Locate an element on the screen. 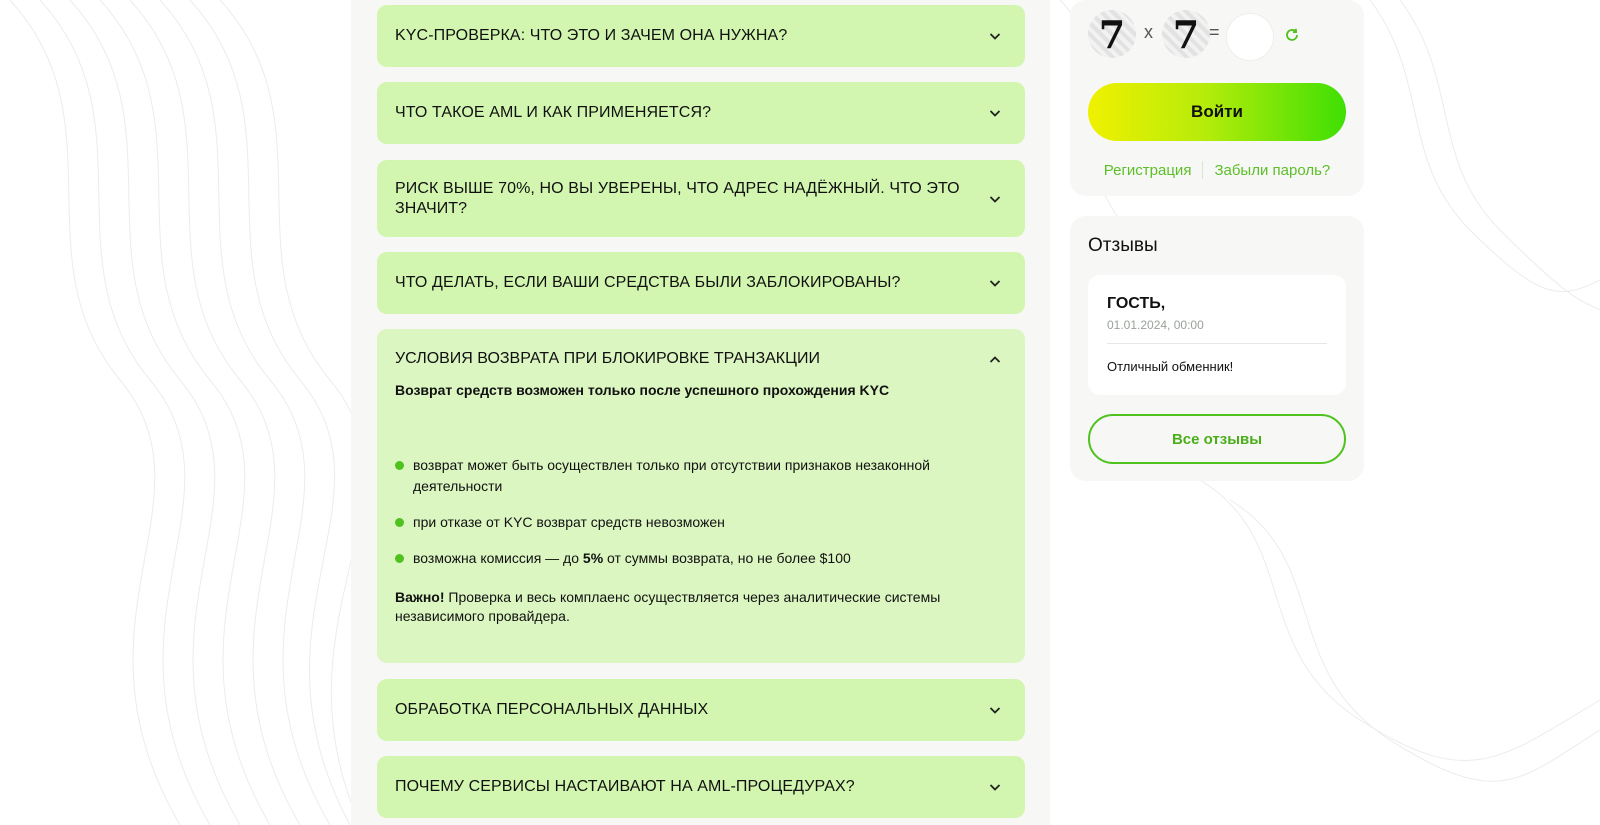 This screenshot has height=825, width=1600. login-button: Войти is located at coordinates (1217, 112).